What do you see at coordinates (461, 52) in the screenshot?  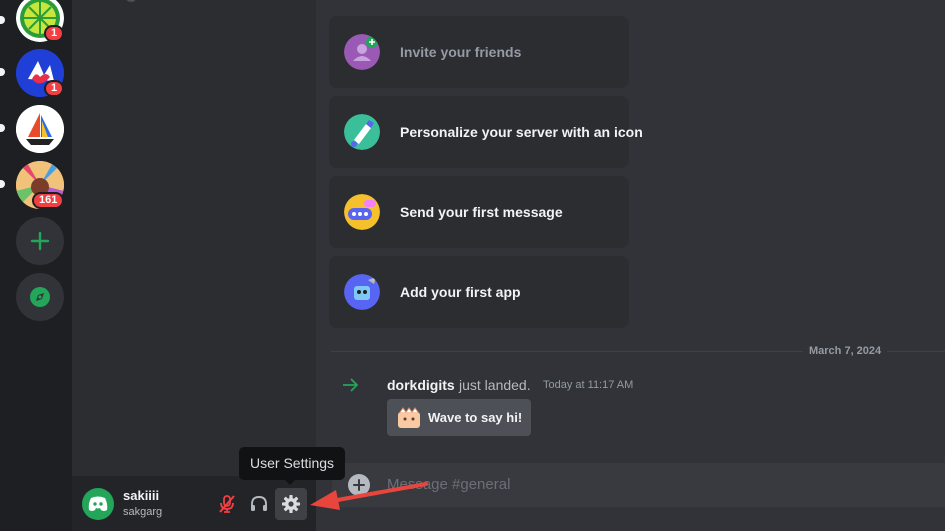 I see `card-label: Invite your friends` at bounding box center [461, 52].